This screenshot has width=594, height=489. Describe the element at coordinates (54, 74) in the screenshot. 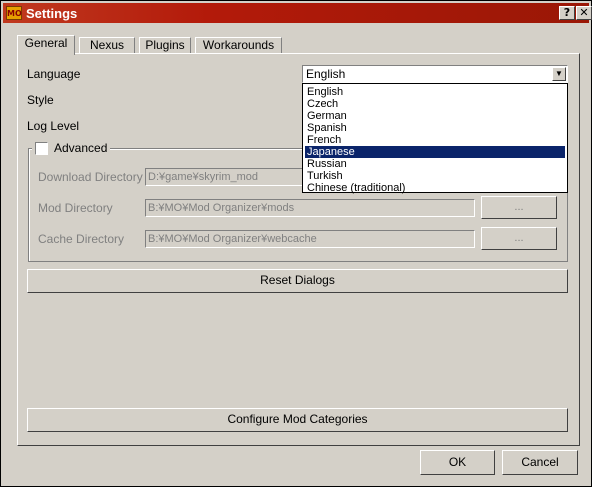

I see `language-label: Language` at that location.